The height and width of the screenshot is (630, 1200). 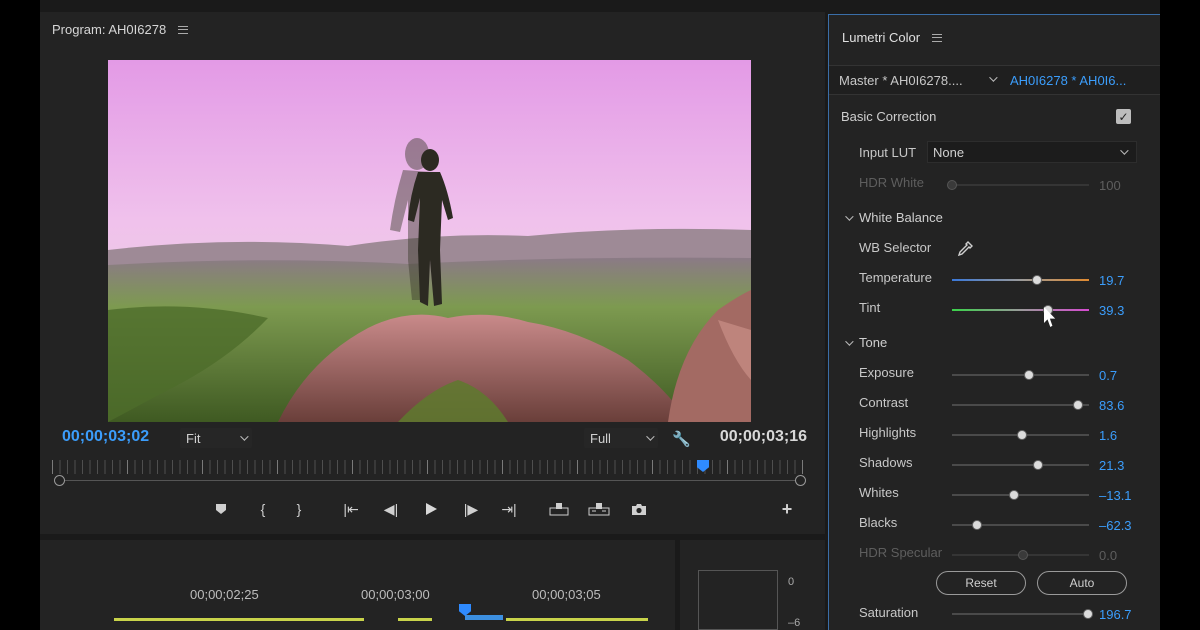 What do you see at coordinates (224, 594) in the screenshot?
I see `timeline-time-label: 00;00;02;25` at bounding box center [224, 594].